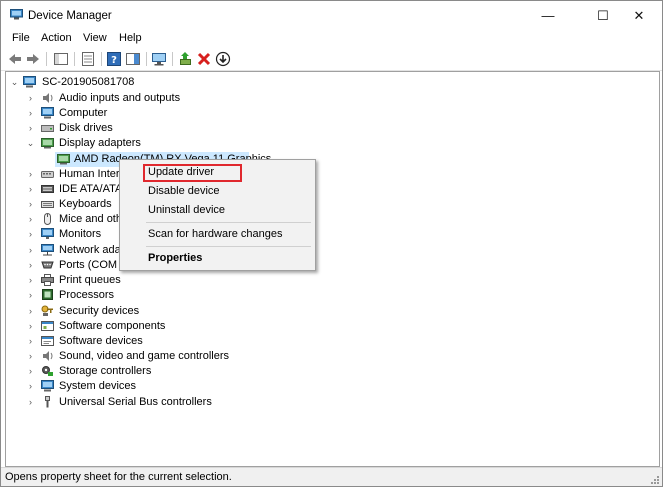 Image resolution: width=663 pixels, height=487 pixels. Describe the element at coordinates (331, 59) in the screenshot. I see `toolbar: ?` at that location.